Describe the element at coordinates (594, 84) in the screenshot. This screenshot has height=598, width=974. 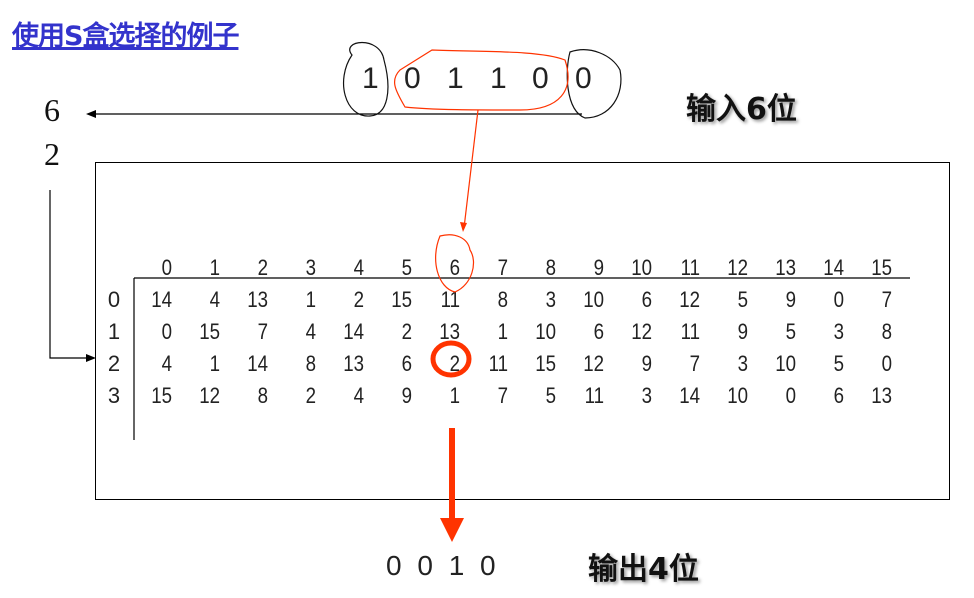
I see `hand-circle-last-bit` at that location.